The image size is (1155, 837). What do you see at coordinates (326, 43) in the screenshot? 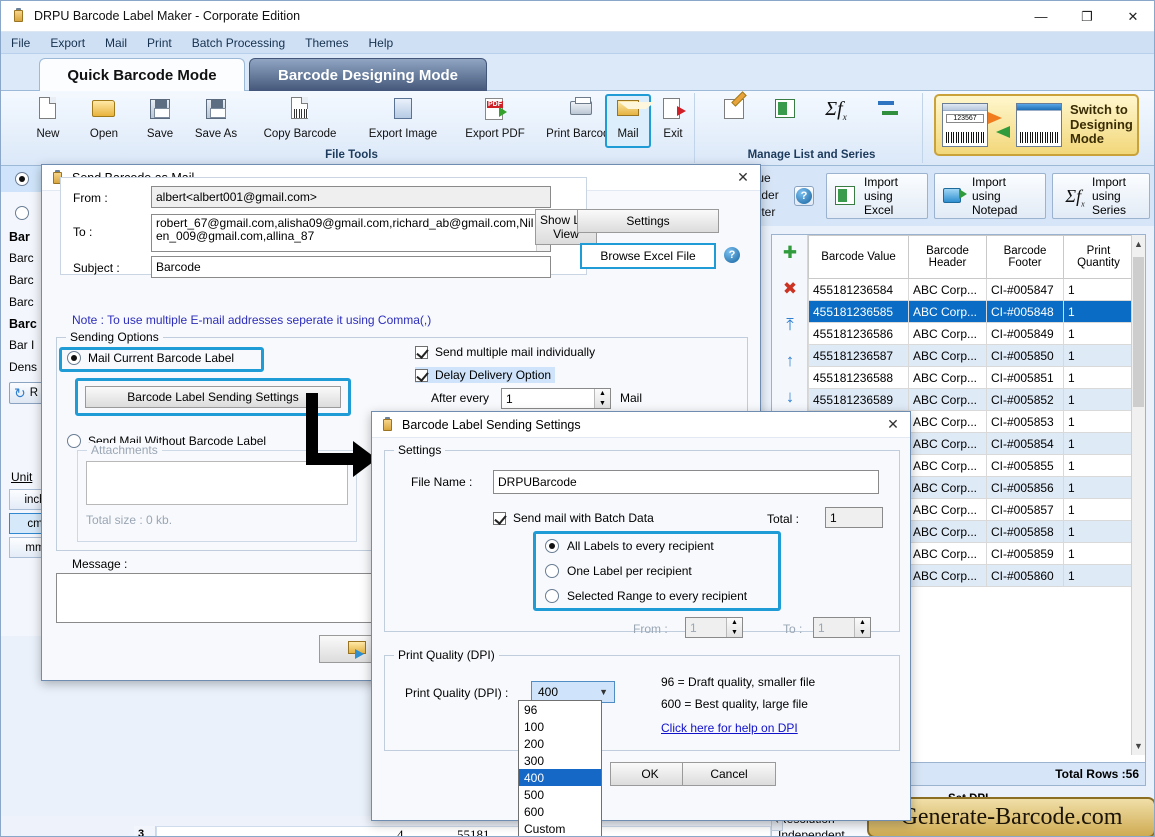
I see `menu-themes: Themes` at bounding box center [326, 43].